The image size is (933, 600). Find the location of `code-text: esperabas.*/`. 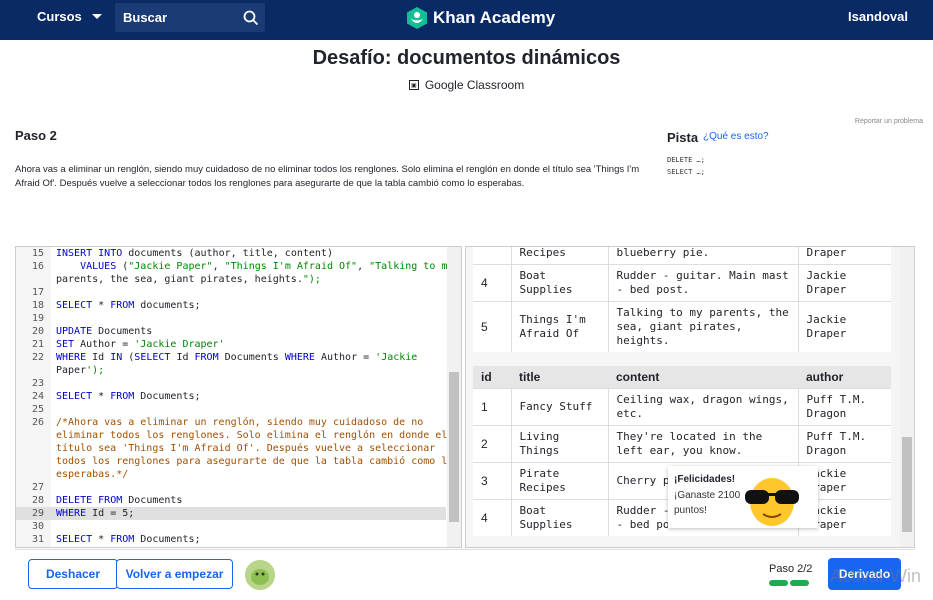

code-text: esperabas.*/ is located at coordinates (92, 474).